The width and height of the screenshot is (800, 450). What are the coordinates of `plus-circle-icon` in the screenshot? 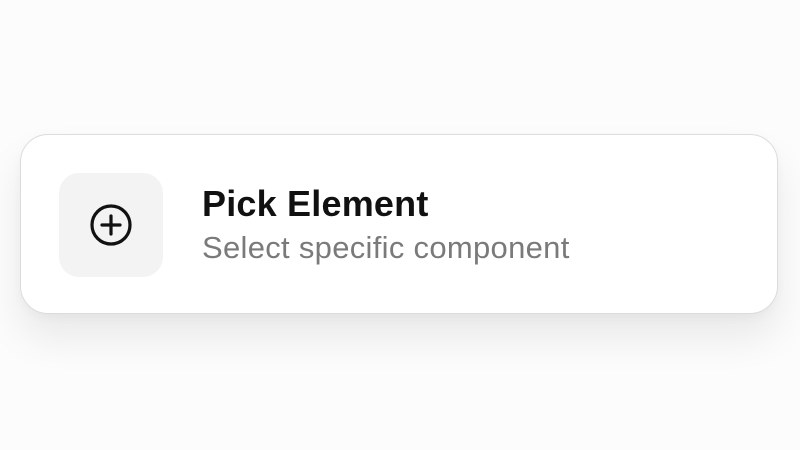 It's located at (111, 225).